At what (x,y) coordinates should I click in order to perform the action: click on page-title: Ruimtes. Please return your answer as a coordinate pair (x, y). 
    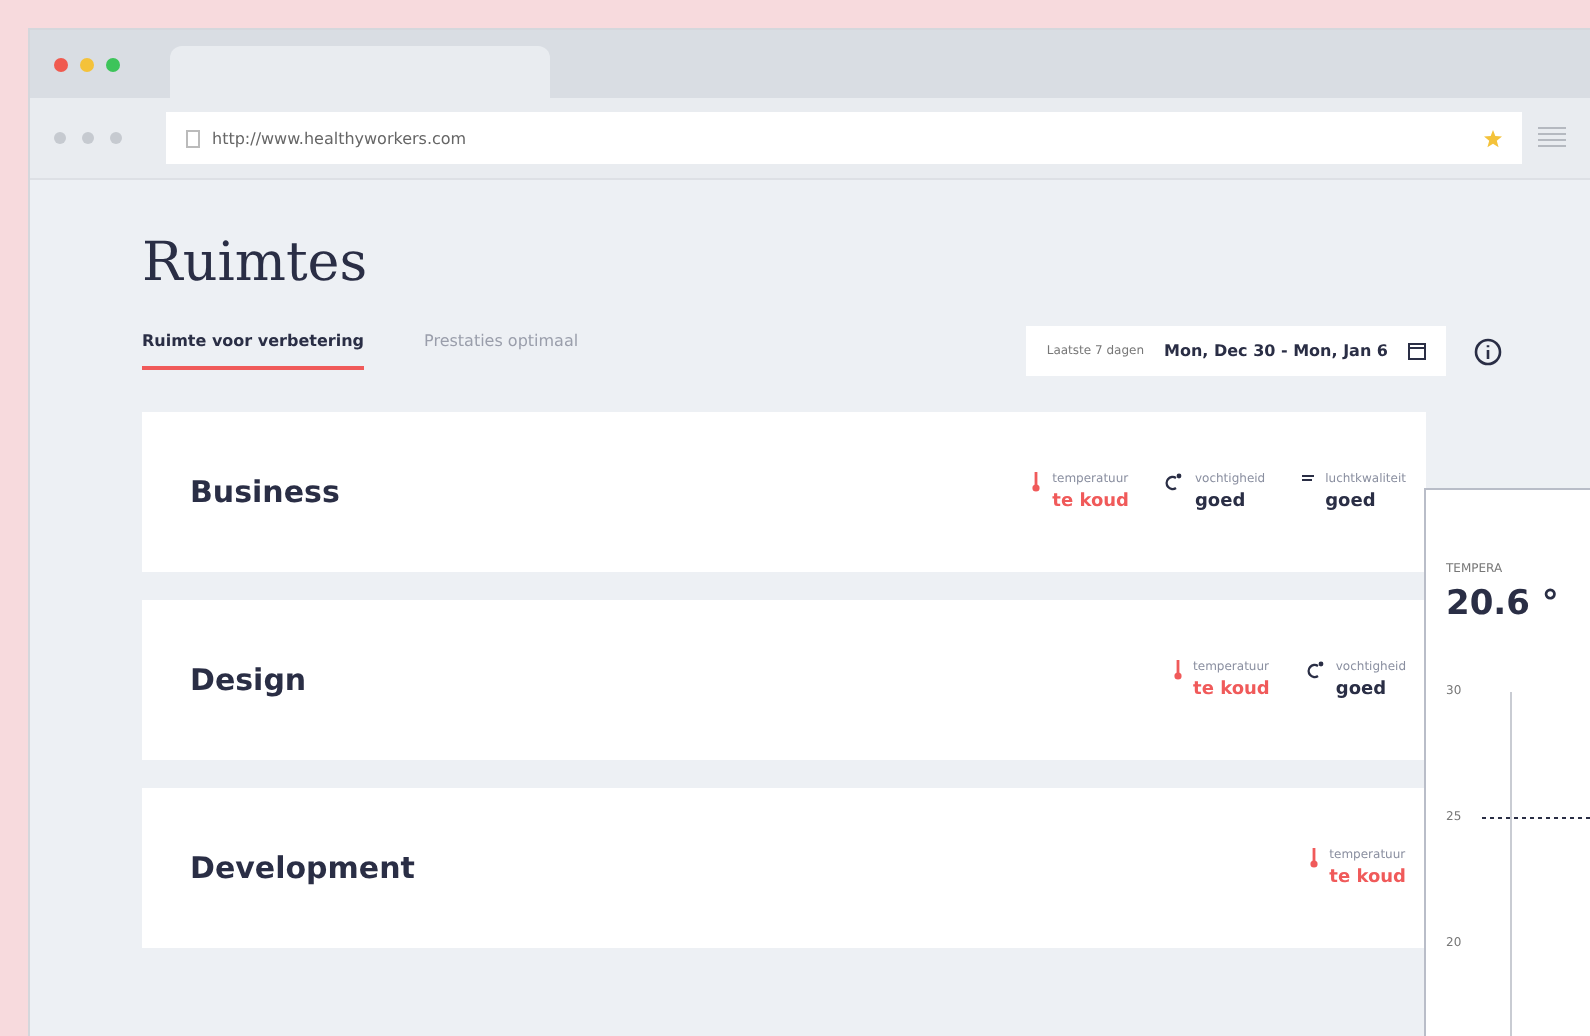
    Looking at the image, I should click on (256, 263).